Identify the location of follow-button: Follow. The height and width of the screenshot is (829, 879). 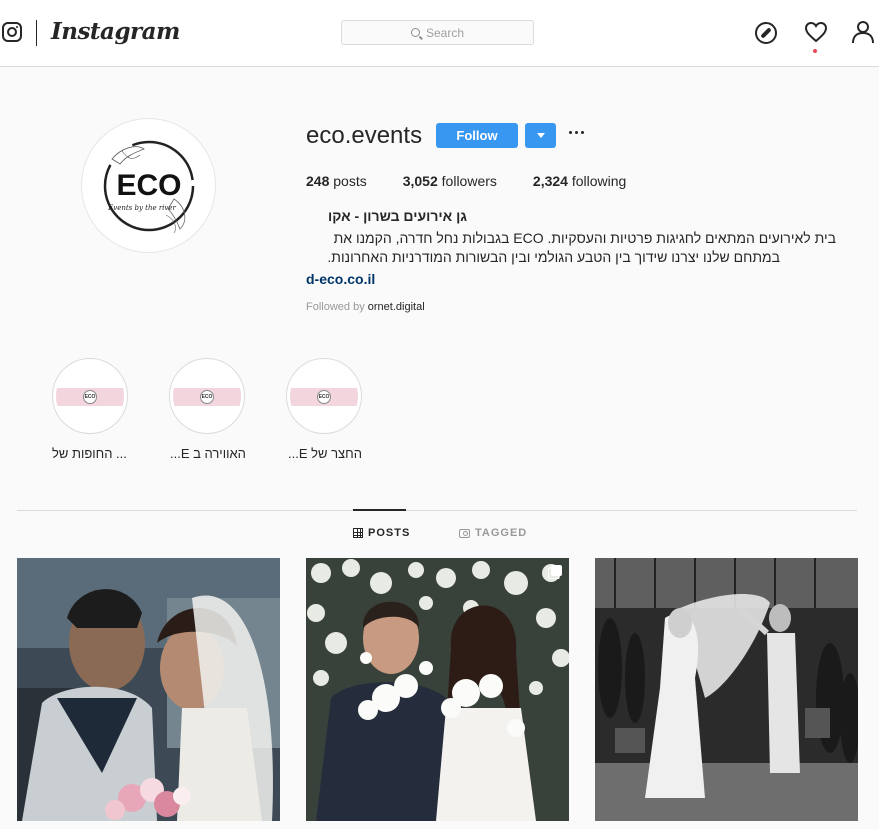
(477, 135).